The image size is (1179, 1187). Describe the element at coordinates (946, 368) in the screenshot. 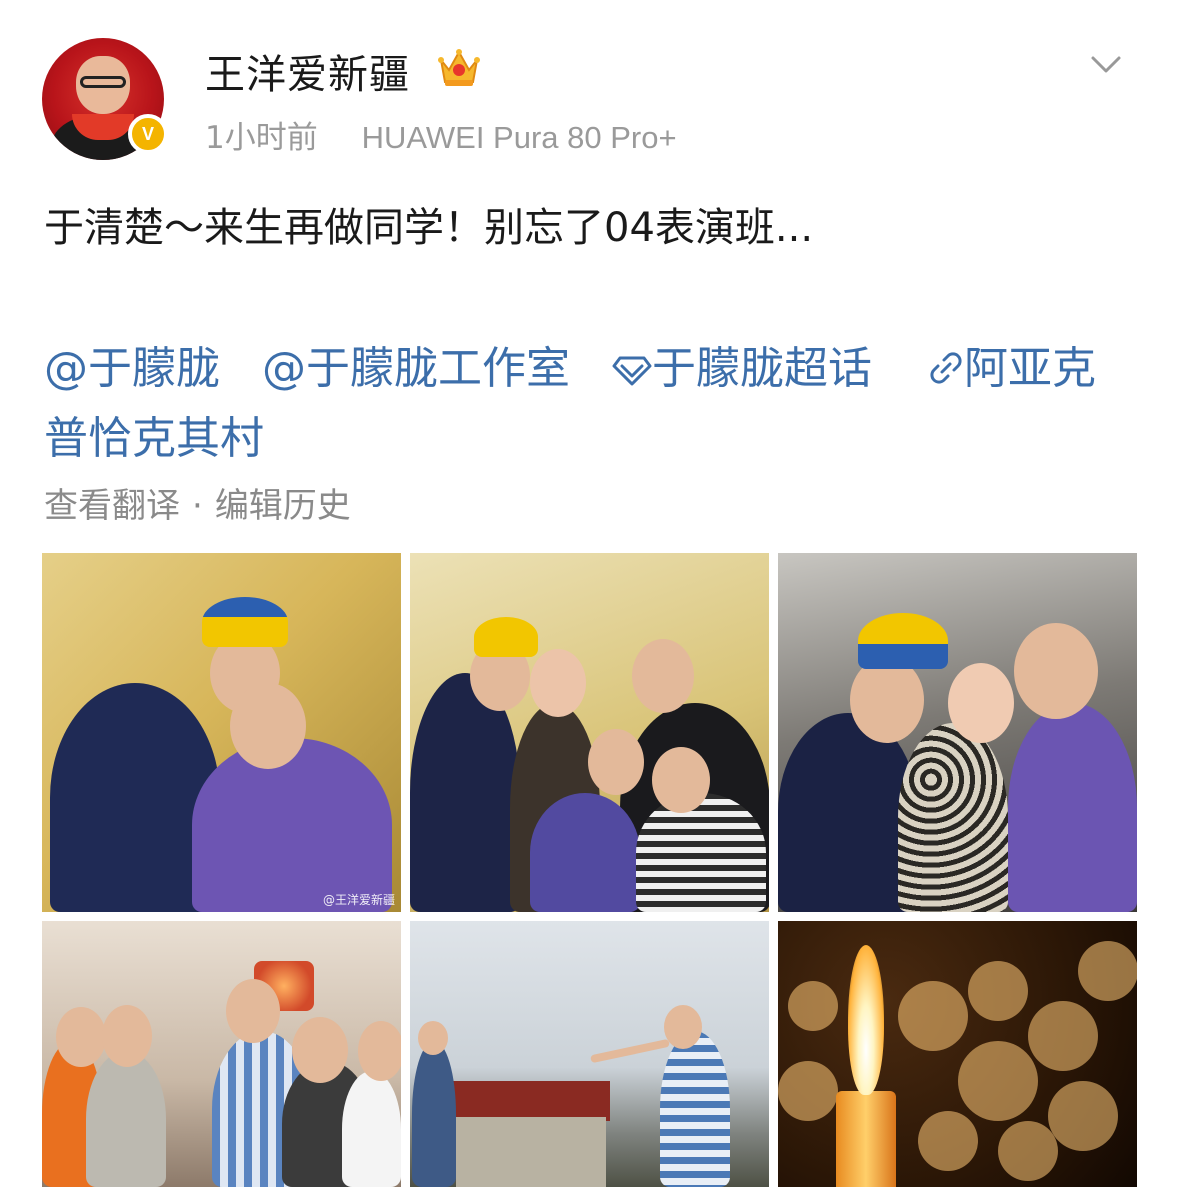

I see `link-icon` at that location.